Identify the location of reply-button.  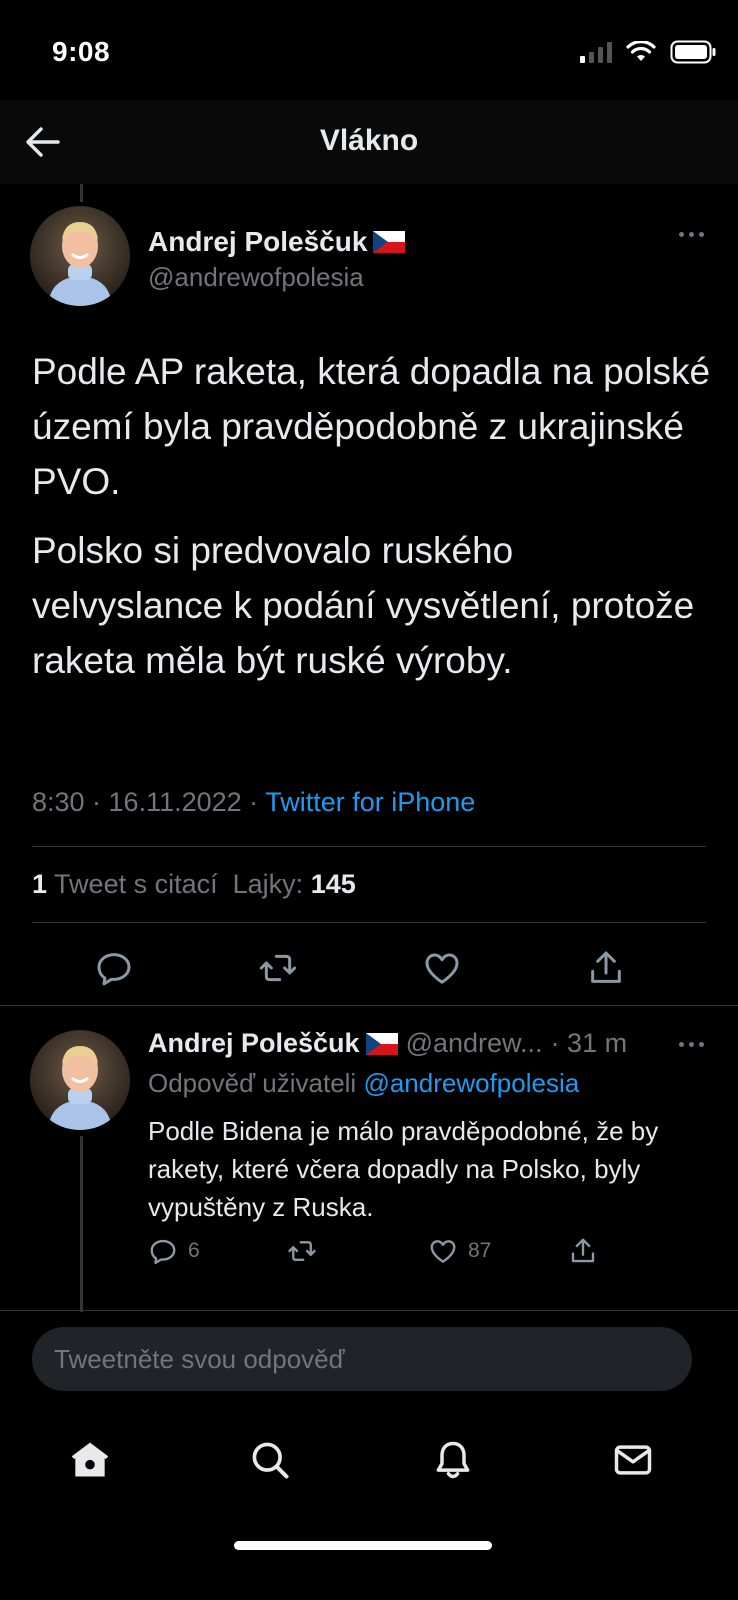
(114, 968).